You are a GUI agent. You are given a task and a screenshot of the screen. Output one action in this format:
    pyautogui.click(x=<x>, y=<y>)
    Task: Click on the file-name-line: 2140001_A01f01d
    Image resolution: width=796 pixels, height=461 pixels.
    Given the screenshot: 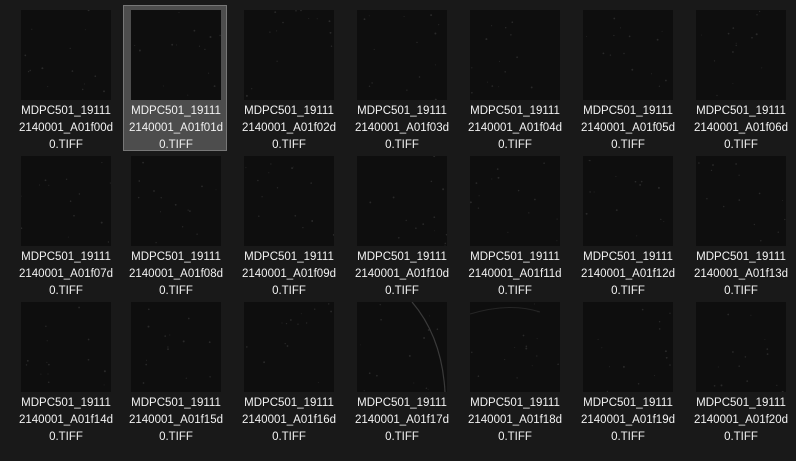 What is the action you would take?
    pyautogui.click(x=175, y=128)
    